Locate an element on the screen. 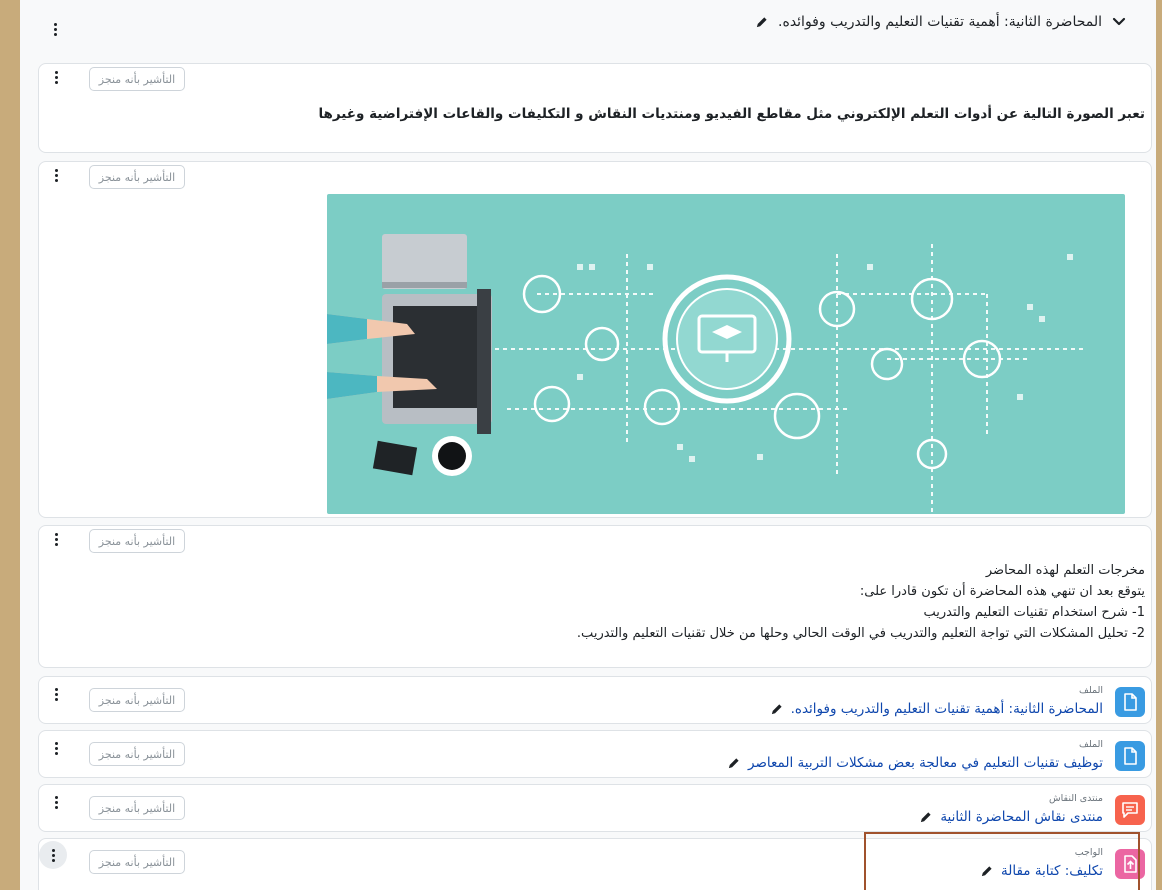  section-actions-menu-icon is located at coordinates (55, 29).